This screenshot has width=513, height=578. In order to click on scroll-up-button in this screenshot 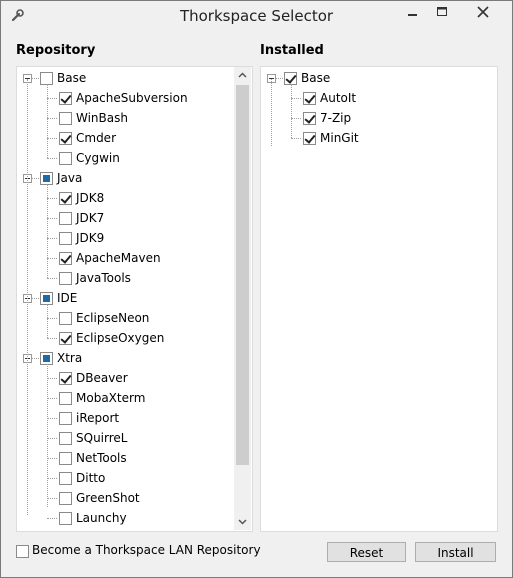, I will do `click(242, 75)`.